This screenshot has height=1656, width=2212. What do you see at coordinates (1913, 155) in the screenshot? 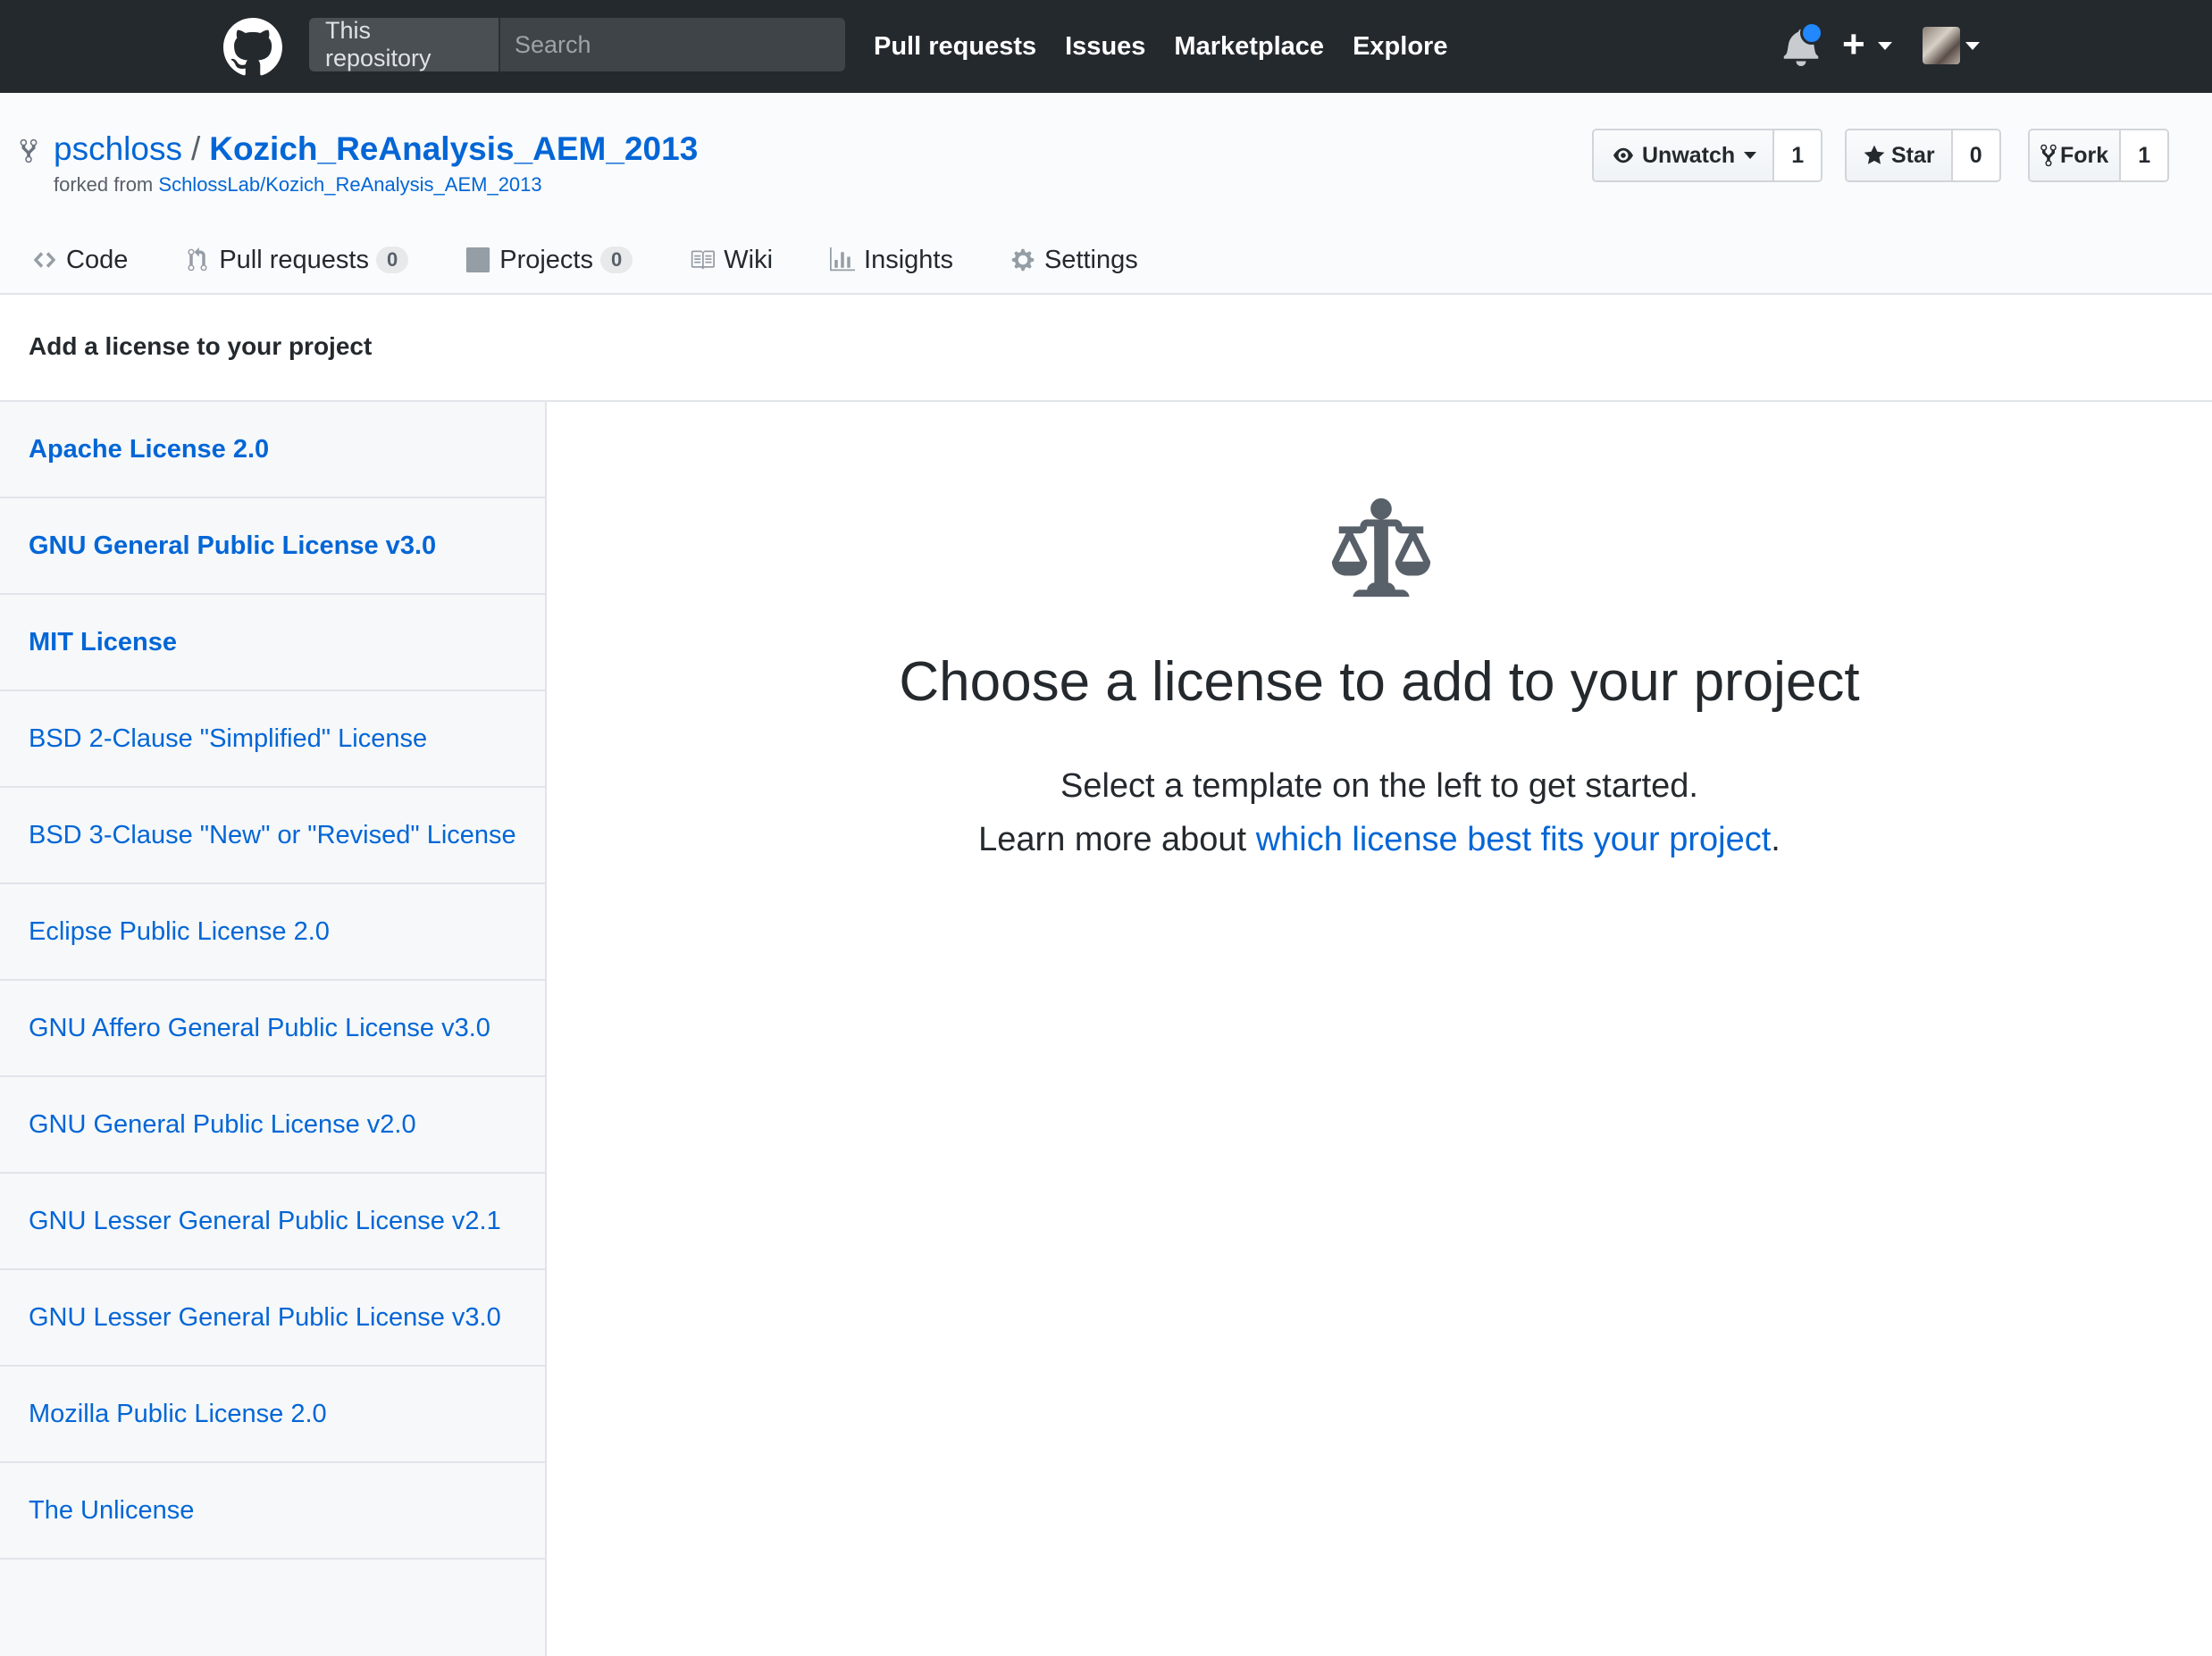
I see `star-label: Star` at bounding box center [1913, 155].